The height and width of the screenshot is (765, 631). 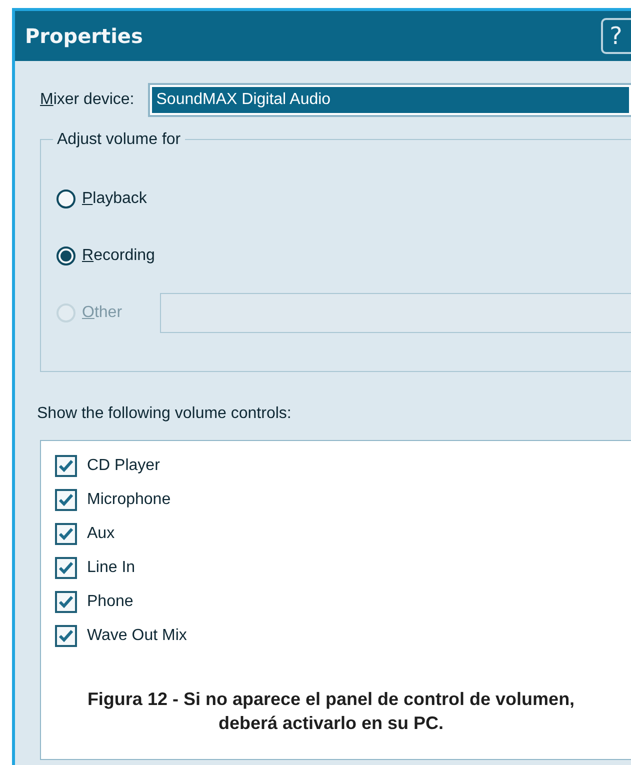 What do you see at coordinates (110, 602) in the screenshot?
I see `checkbox-label: Phone` at bounding box center [110, 602].